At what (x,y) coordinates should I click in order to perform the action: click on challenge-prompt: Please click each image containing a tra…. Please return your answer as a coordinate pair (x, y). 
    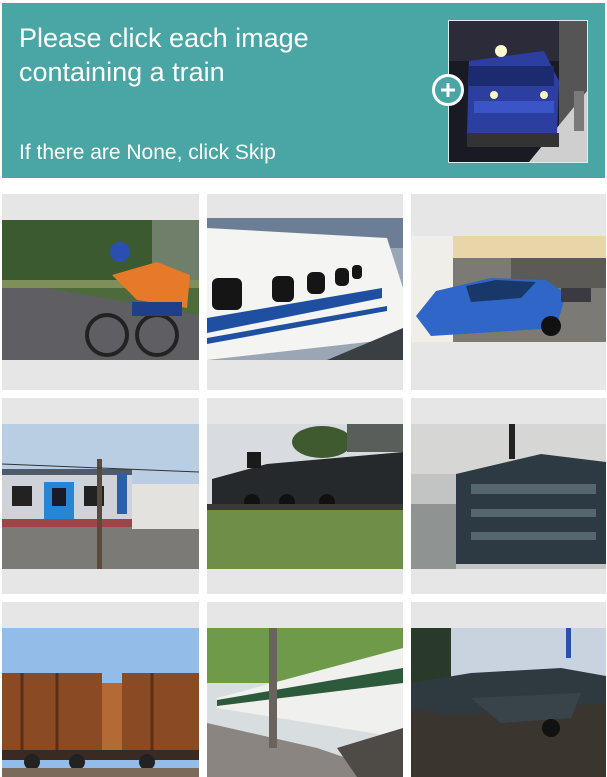
    Looking at the image, I should click on (164, 55).